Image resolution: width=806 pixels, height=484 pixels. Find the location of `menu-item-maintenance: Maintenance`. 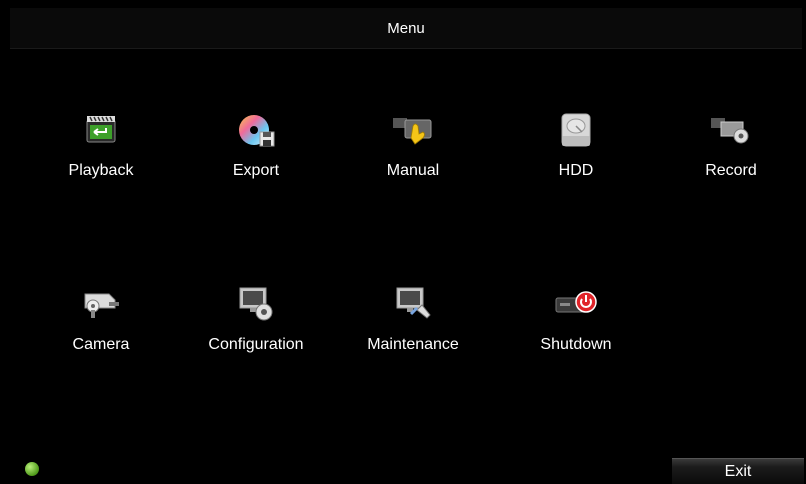

menu-item-maintenance: Maintenance is located at coordinates (413, 339).